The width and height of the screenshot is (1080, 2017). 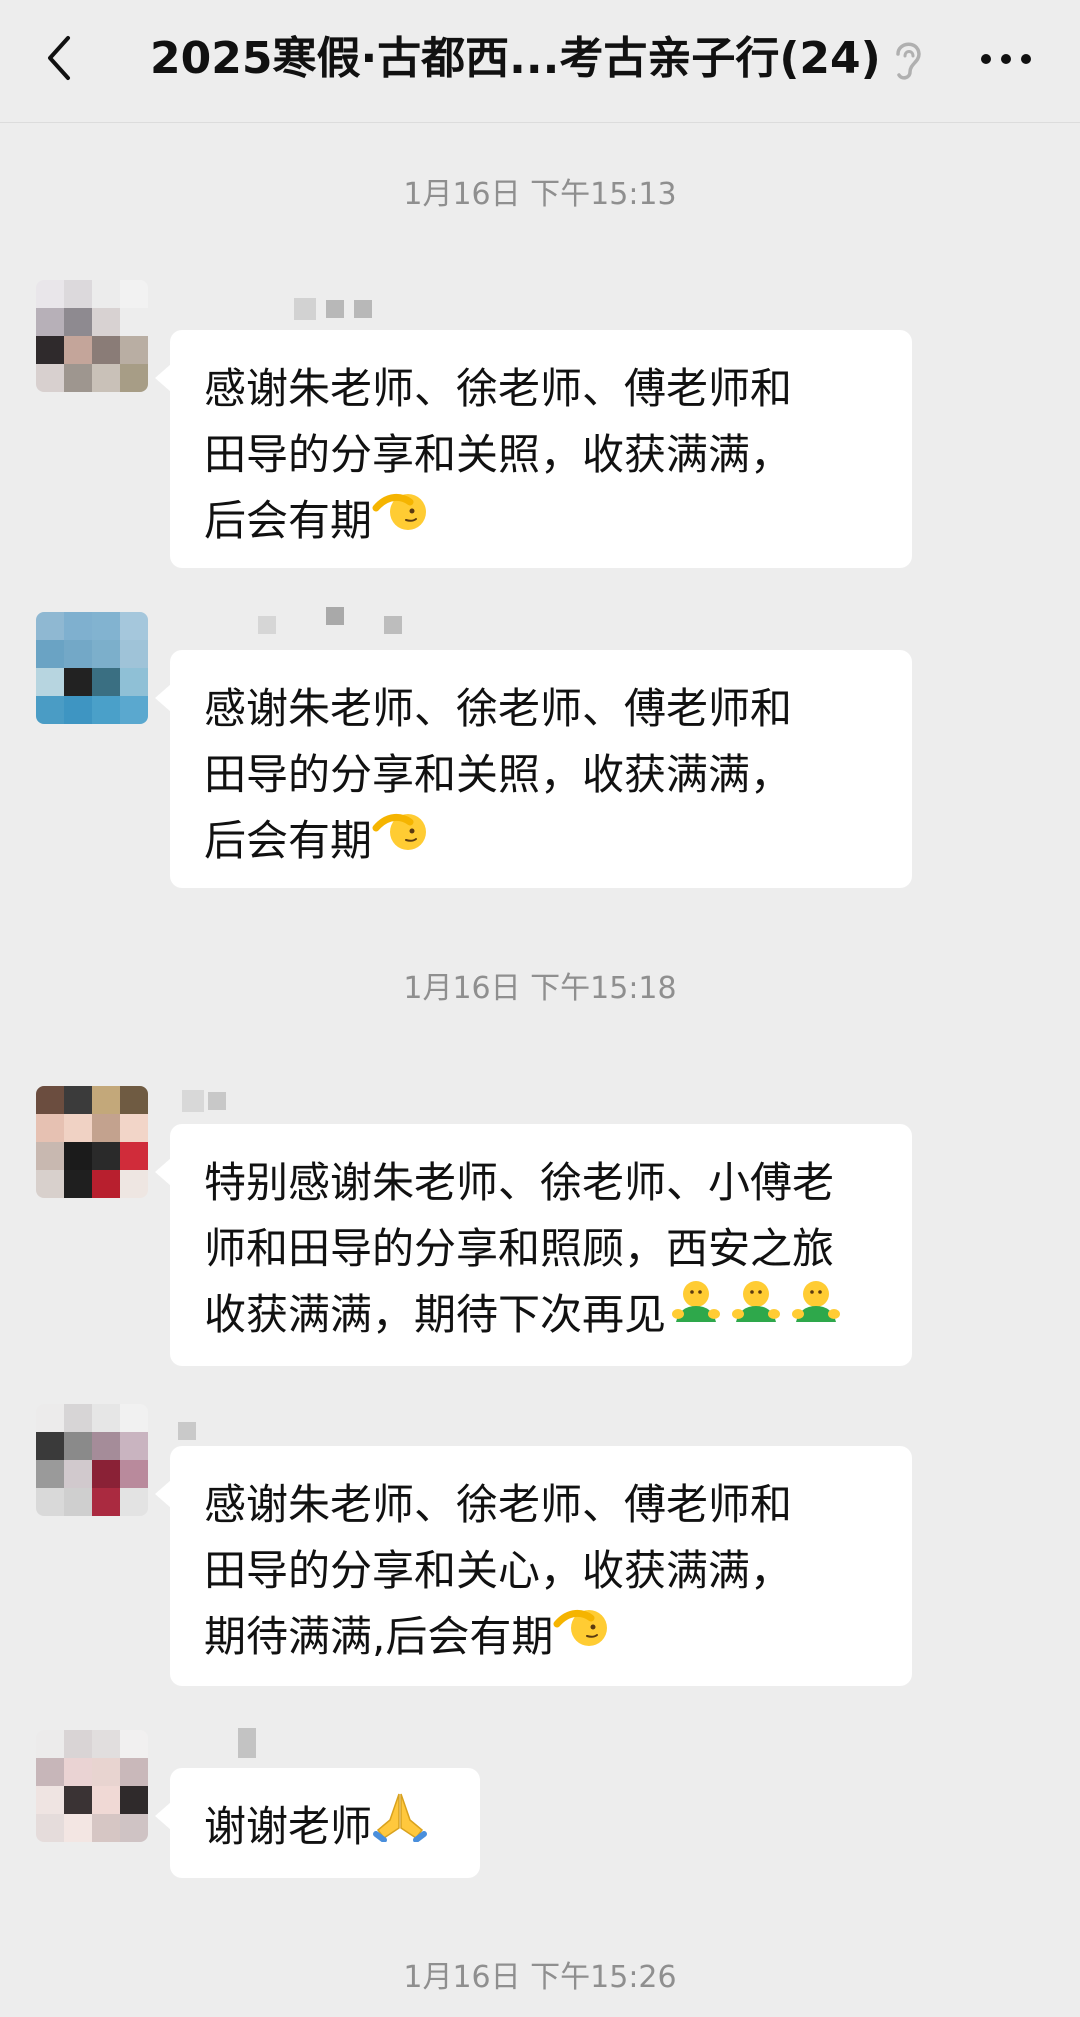 I want to click on ear-icon, so click(x=908, y=61).